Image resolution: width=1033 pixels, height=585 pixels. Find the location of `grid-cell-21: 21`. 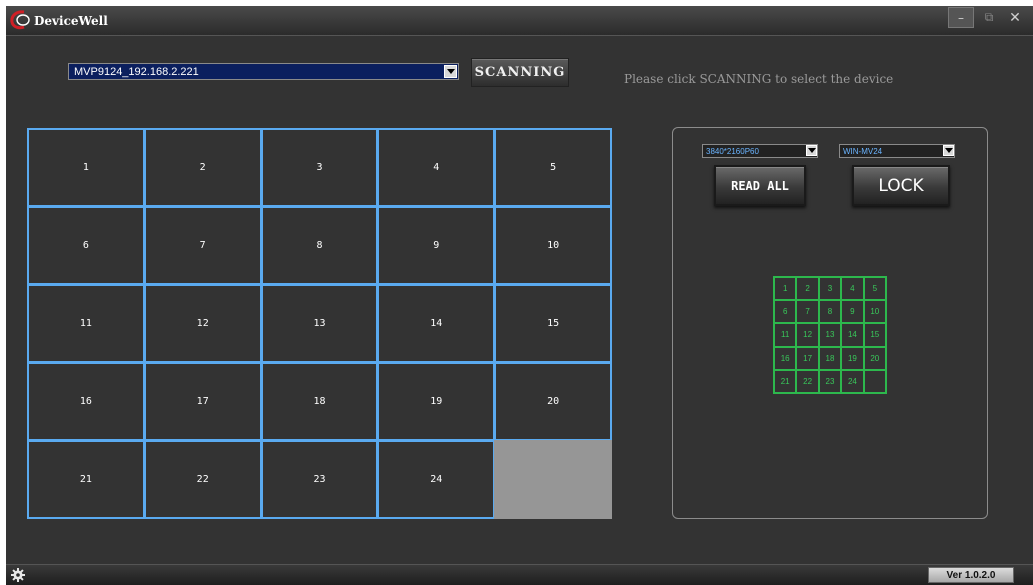

grid-cell-21: 21 is located at coordinates (86, 479).